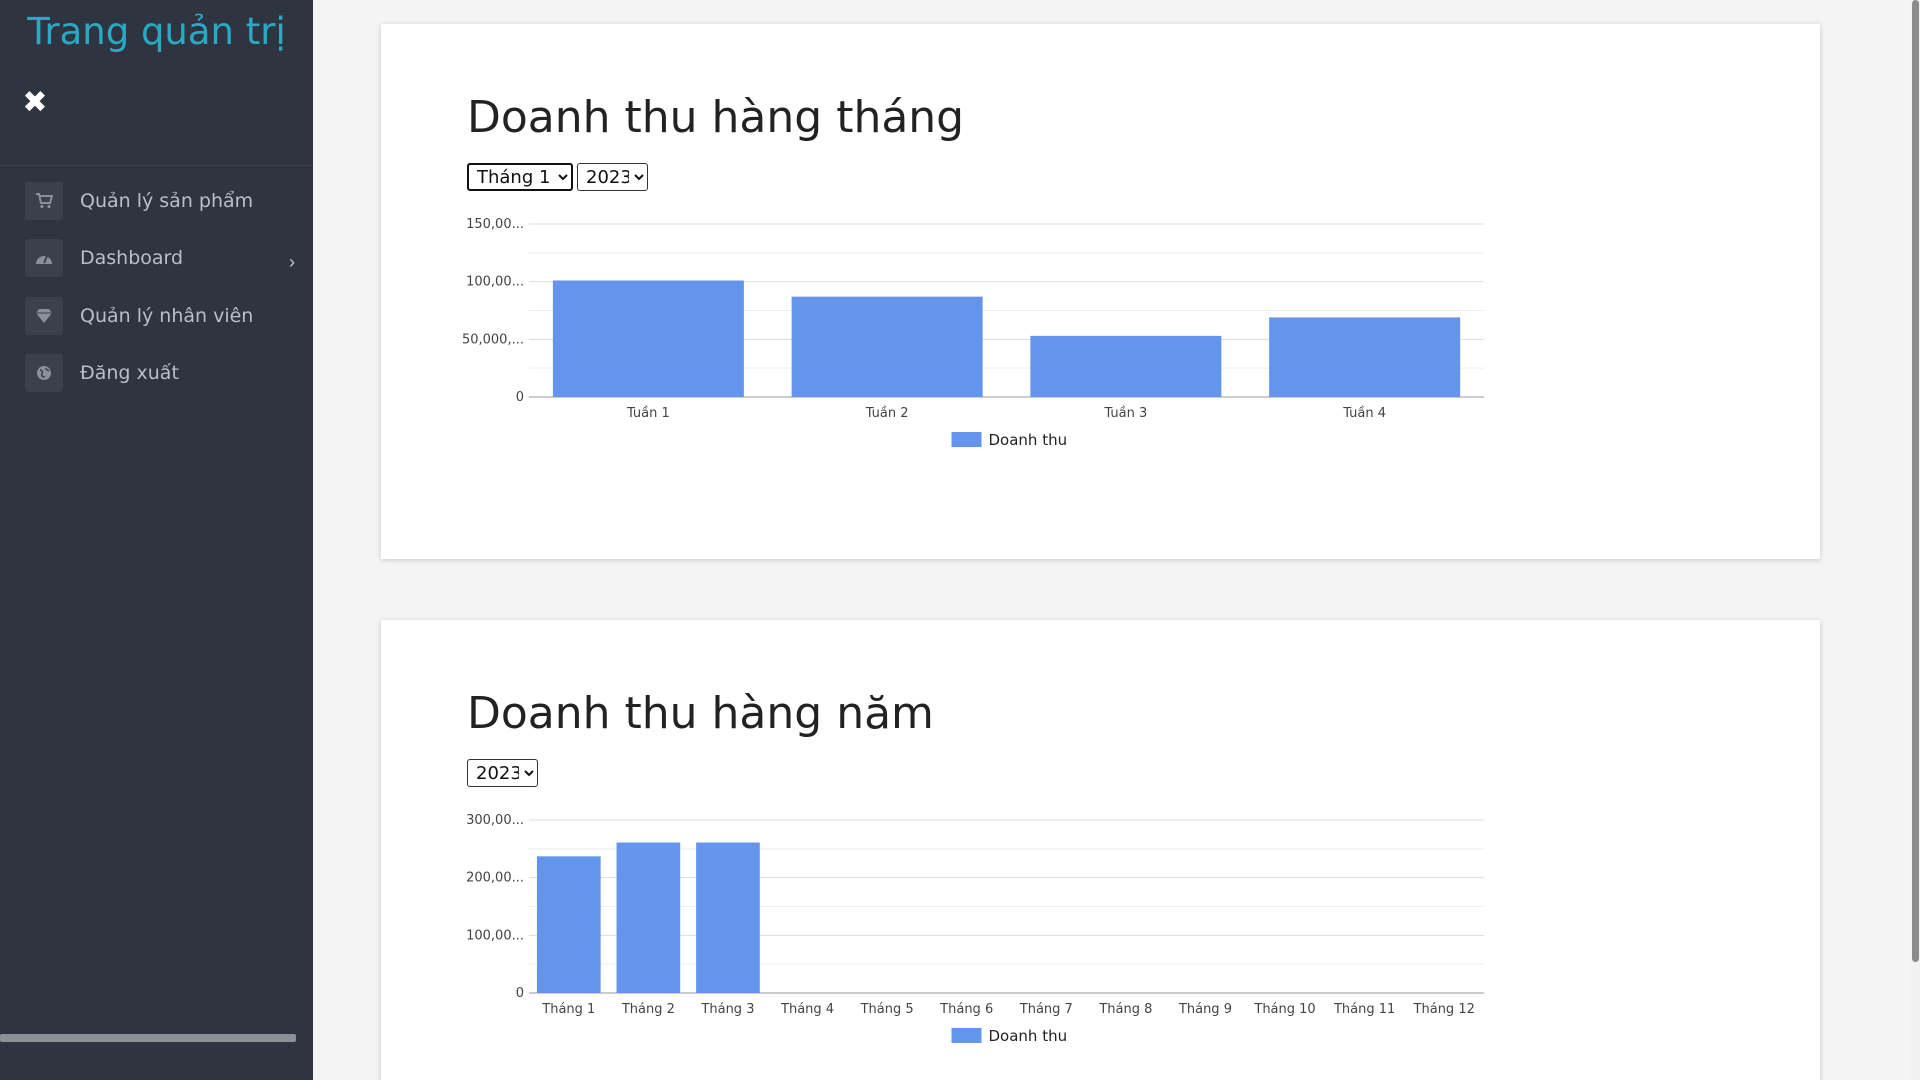 The image size is (1920, 1080). I want to click on brand-title: Trang quản trị, so click(156, 31).